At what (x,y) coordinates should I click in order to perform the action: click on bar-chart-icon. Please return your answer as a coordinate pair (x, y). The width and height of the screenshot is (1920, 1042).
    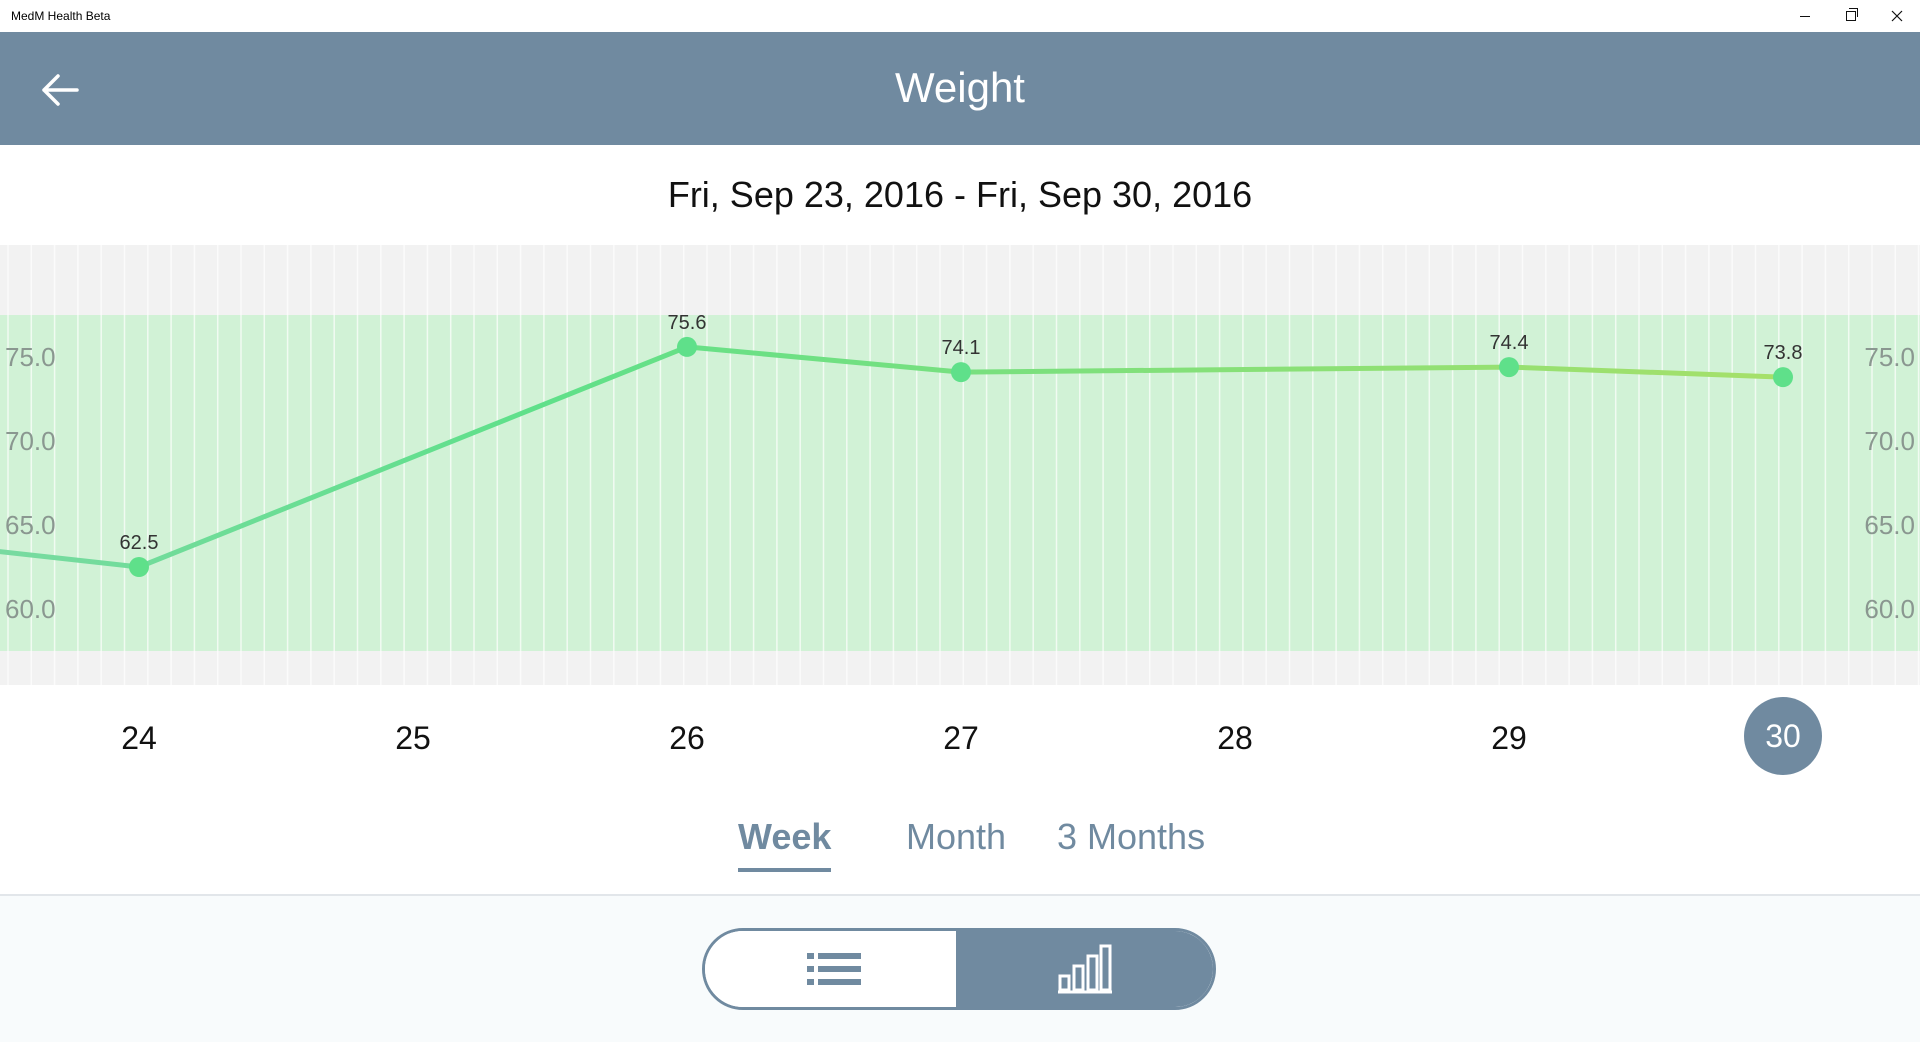
    Looking at the image, I should click on (1084, 969).